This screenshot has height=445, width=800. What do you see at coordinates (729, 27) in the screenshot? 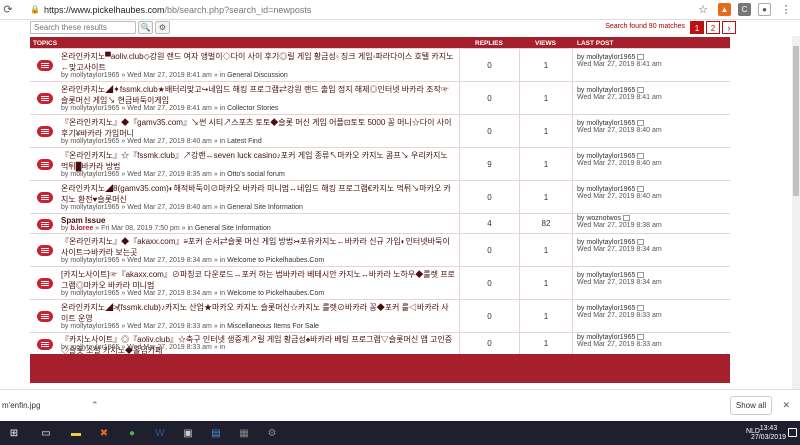
I see `pagination-next: ›` at bounding box center [729, 27].